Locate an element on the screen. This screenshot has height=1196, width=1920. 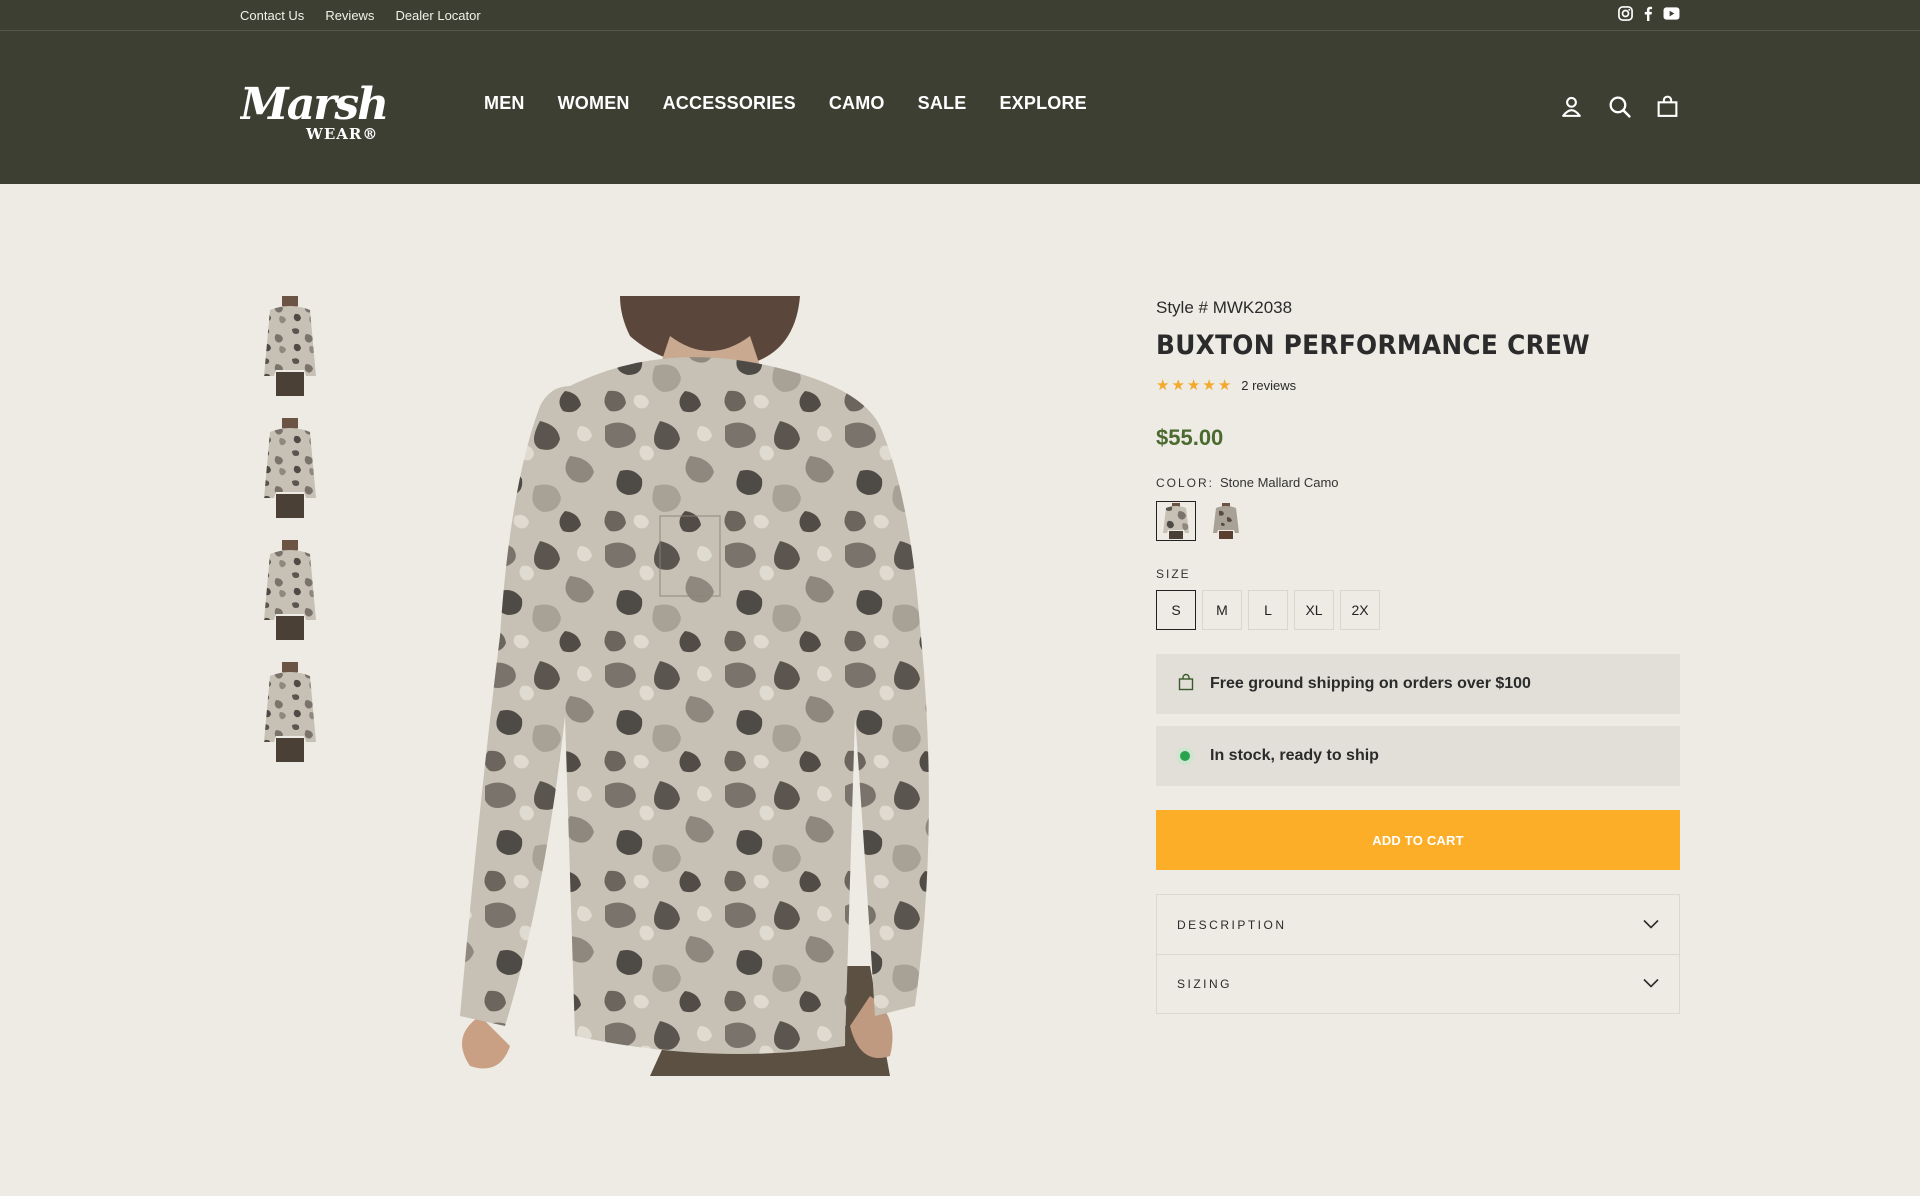
size-options: S M L XL 2X is located at coordinates (1418, 610).